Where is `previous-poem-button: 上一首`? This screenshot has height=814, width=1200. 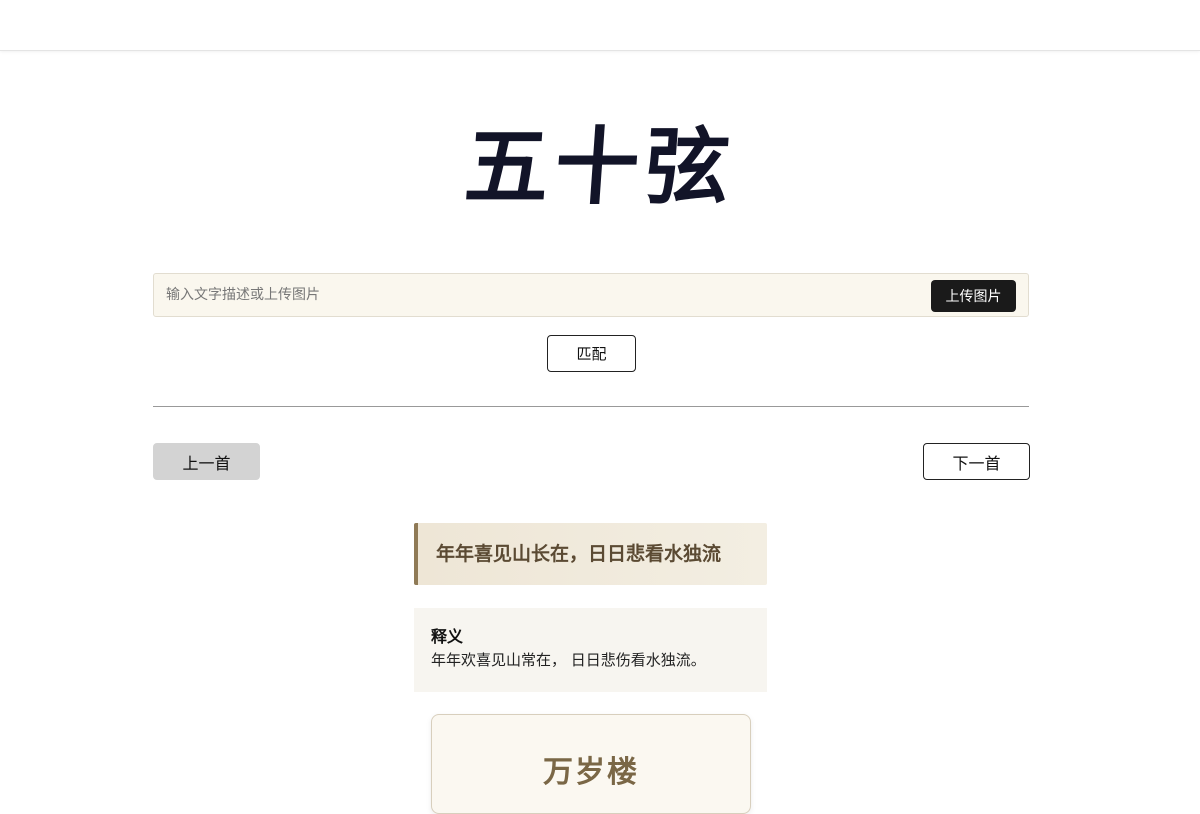
previous-poem-button: 上一首 is located at coordinates (206, 461).